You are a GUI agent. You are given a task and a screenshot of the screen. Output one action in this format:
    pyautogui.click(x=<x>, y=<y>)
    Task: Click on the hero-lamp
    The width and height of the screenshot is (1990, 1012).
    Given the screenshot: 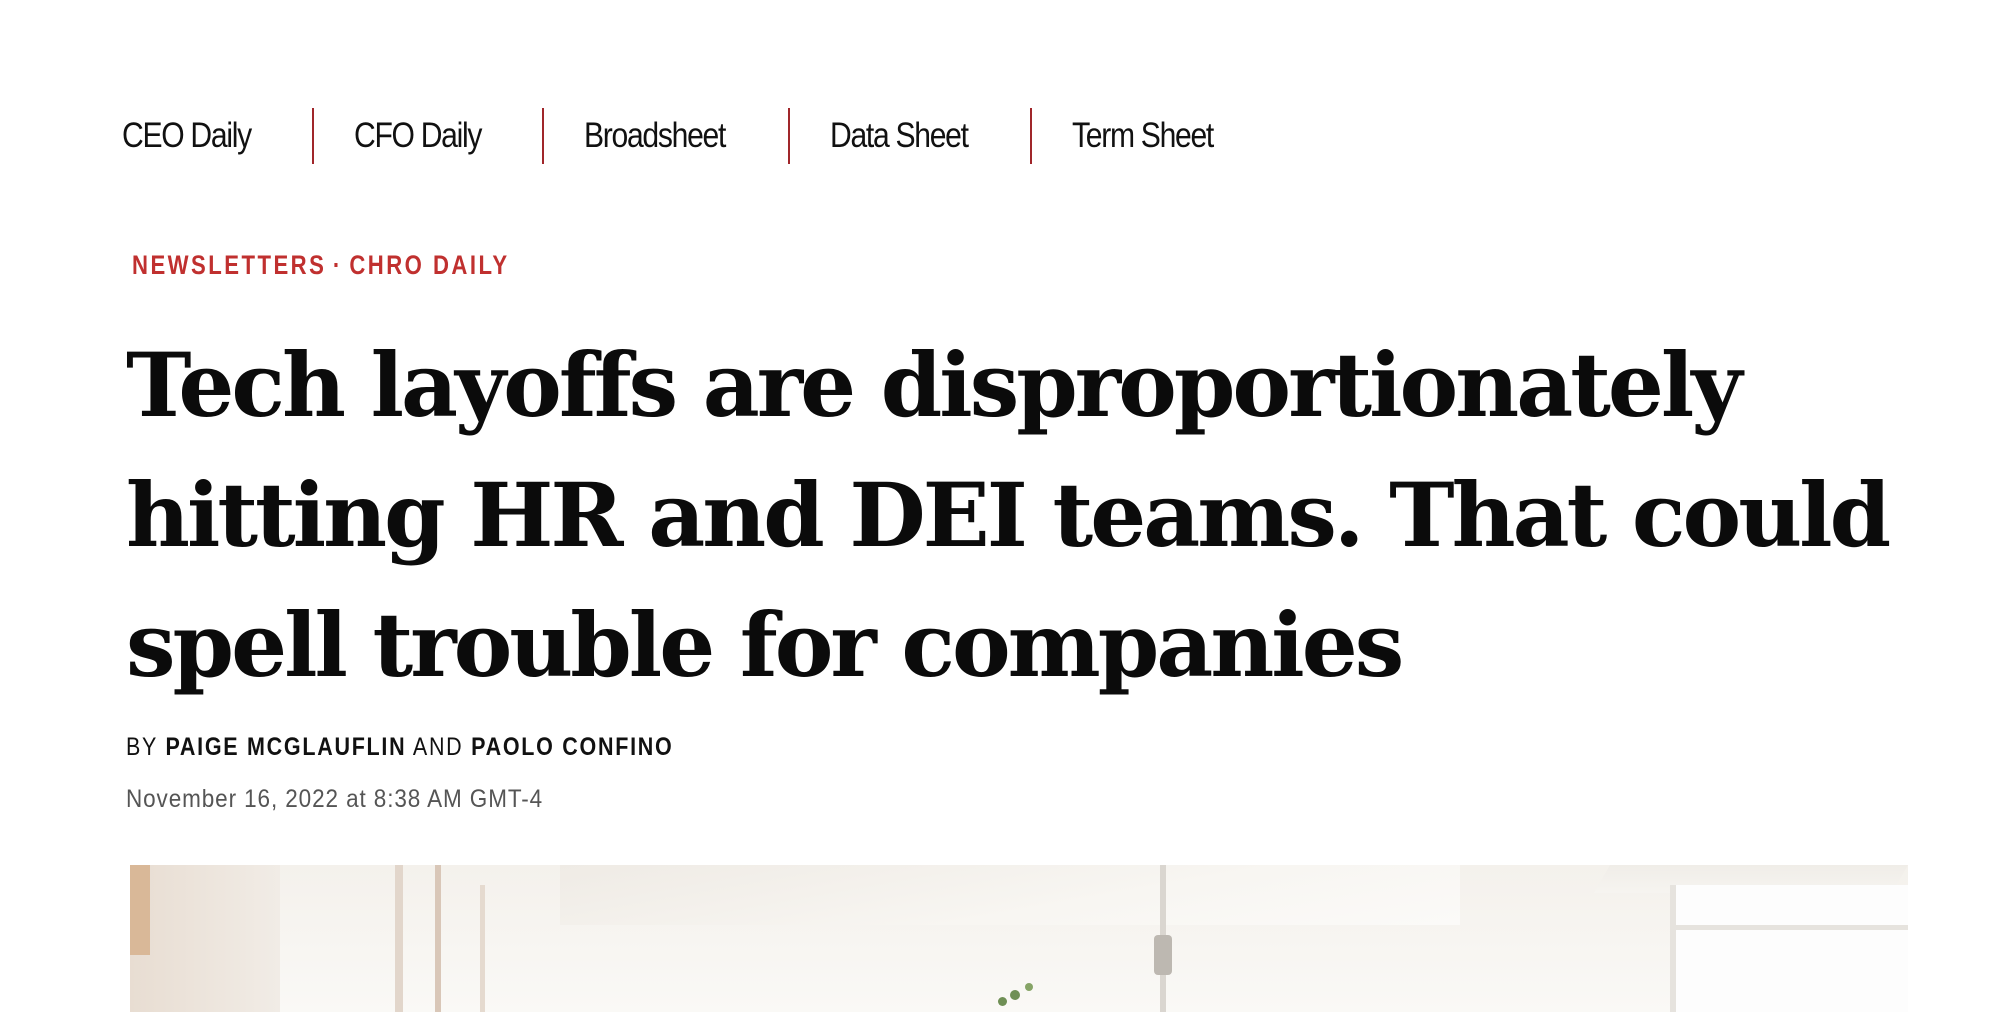 What is the action you would take?
    pyautogui.click(x=1163, y=955)
    